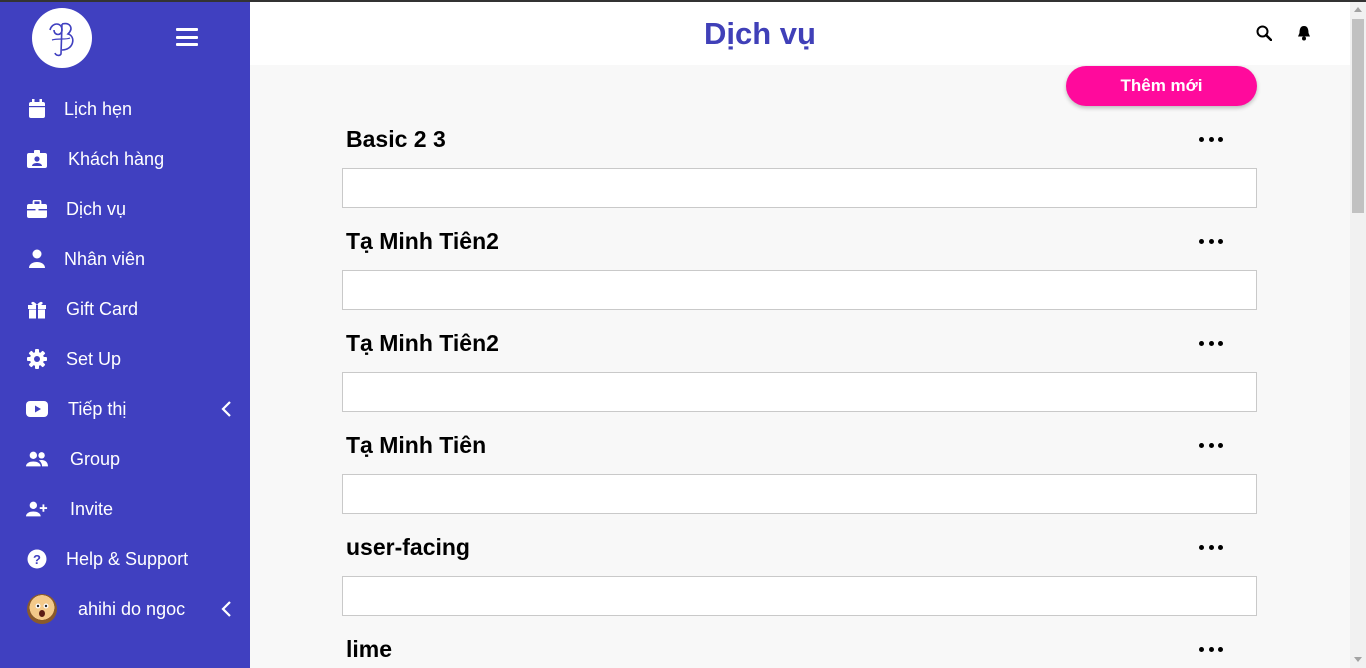 The image size is (1366, 668). I want to click on service-name: user-facing, so click(408, 547).